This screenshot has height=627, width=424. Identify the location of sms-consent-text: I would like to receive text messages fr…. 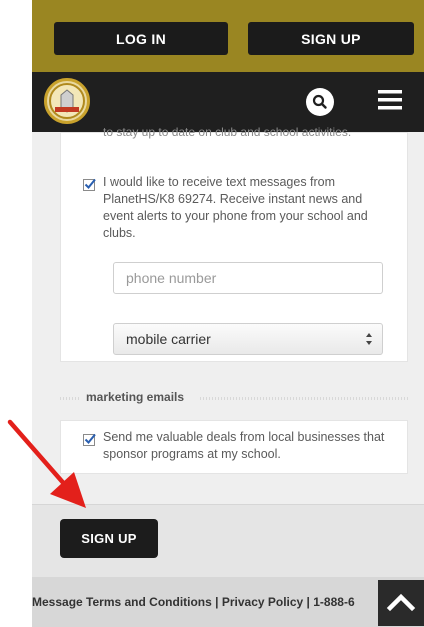
(235, 207).